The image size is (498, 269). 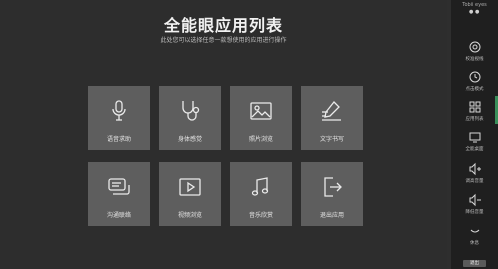 I want to click on tile-communication: 沟通联络, so click(x=119, y=194).